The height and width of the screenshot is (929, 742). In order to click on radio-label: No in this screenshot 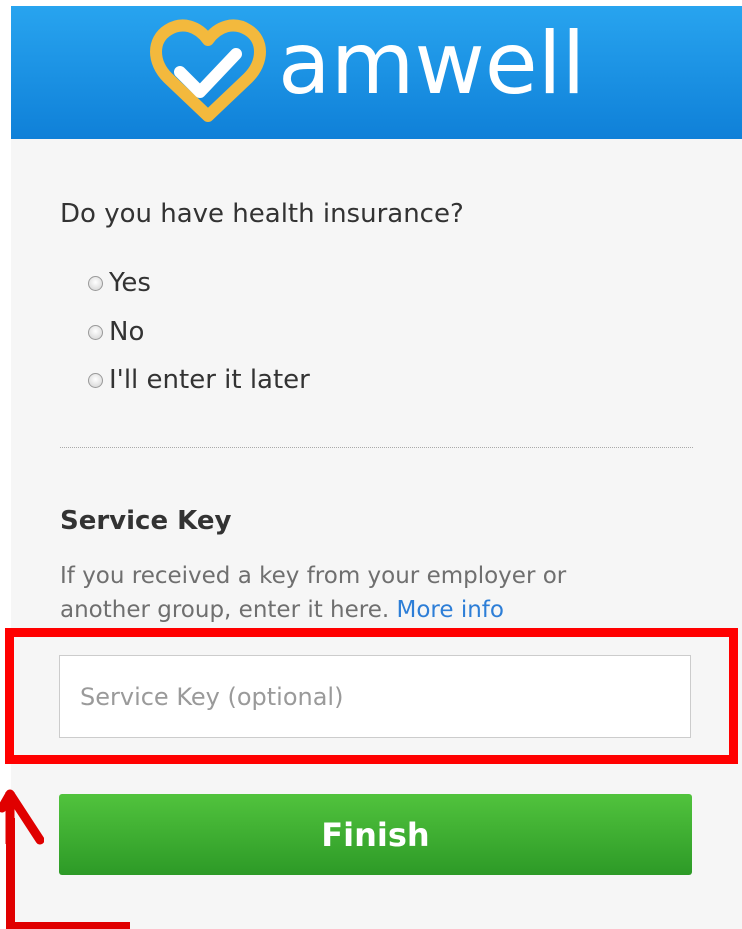, I will do `click(127, 332)`.